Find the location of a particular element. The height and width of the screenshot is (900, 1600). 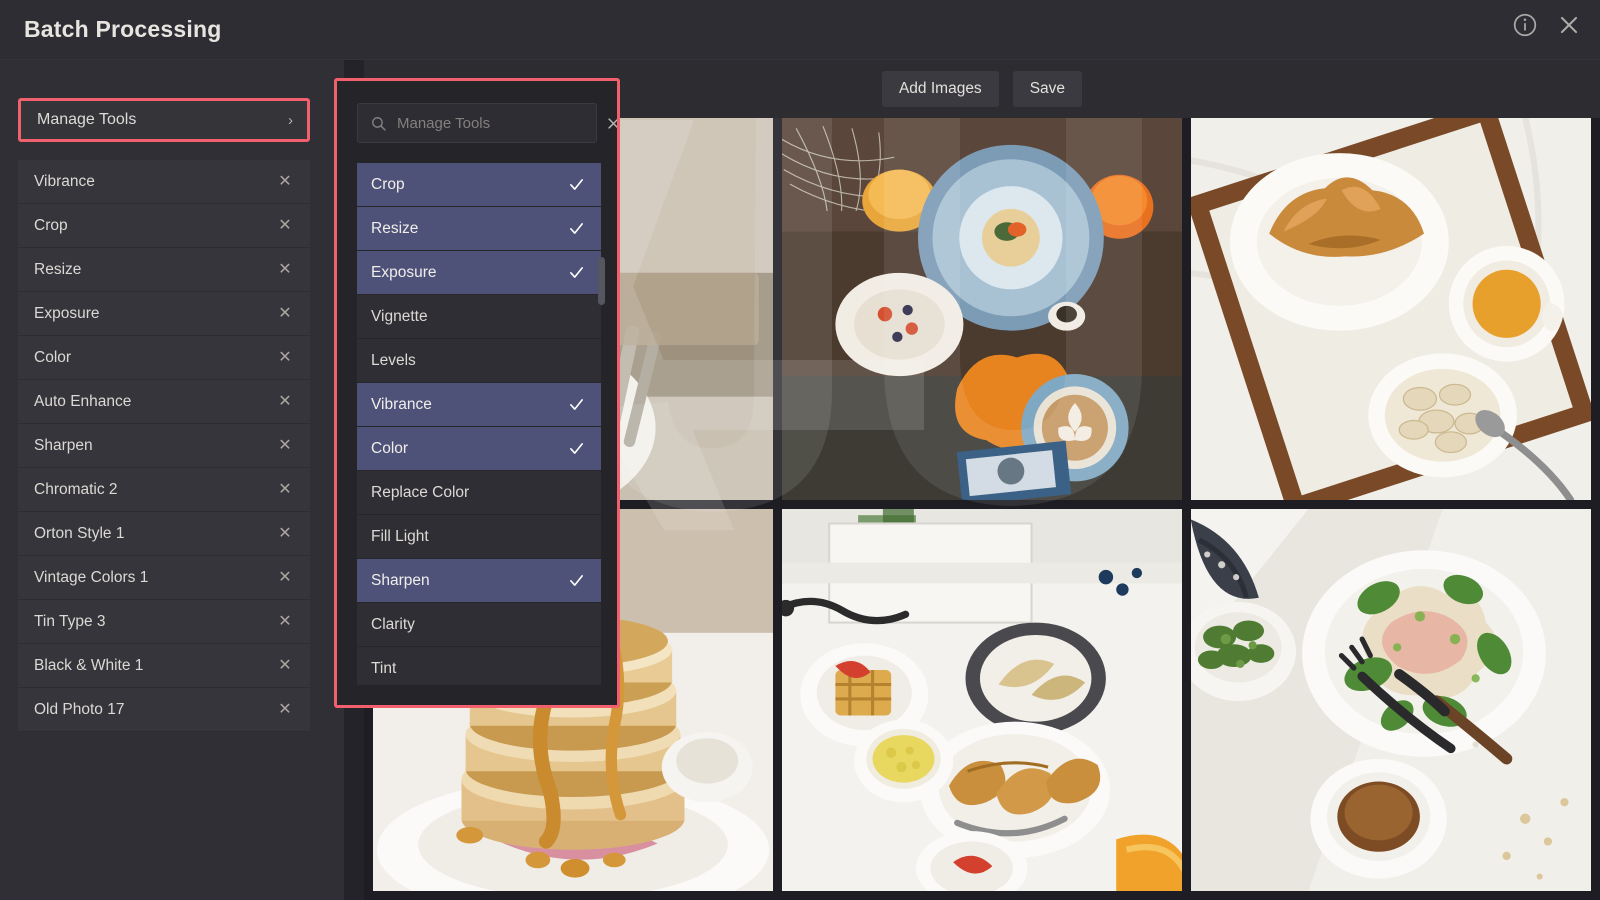

tool-label: Crop is located at coordinates (51, 225).